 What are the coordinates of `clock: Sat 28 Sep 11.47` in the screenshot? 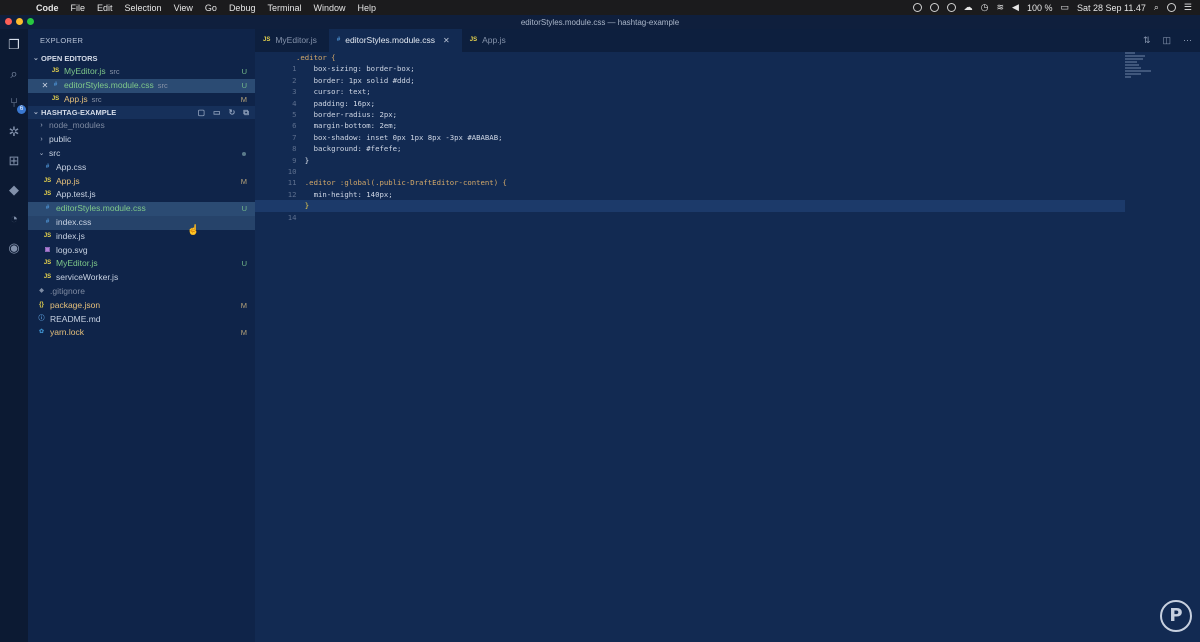 It's located at (1111, 8).